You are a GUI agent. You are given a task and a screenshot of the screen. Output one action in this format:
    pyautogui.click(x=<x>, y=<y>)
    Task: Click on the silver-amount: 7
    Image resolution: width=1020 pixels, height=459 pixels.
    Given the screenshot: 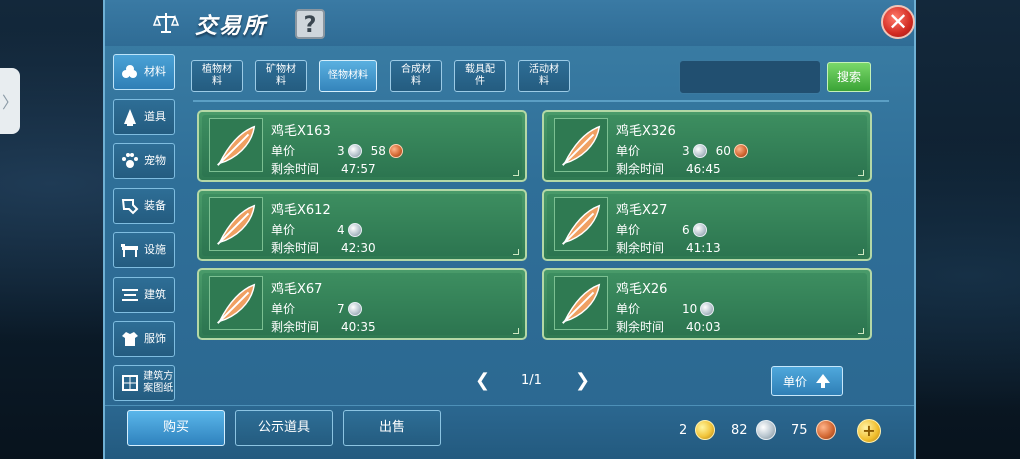 What is the action you would take?
    pyautogui.click(x=341, y=308)
    